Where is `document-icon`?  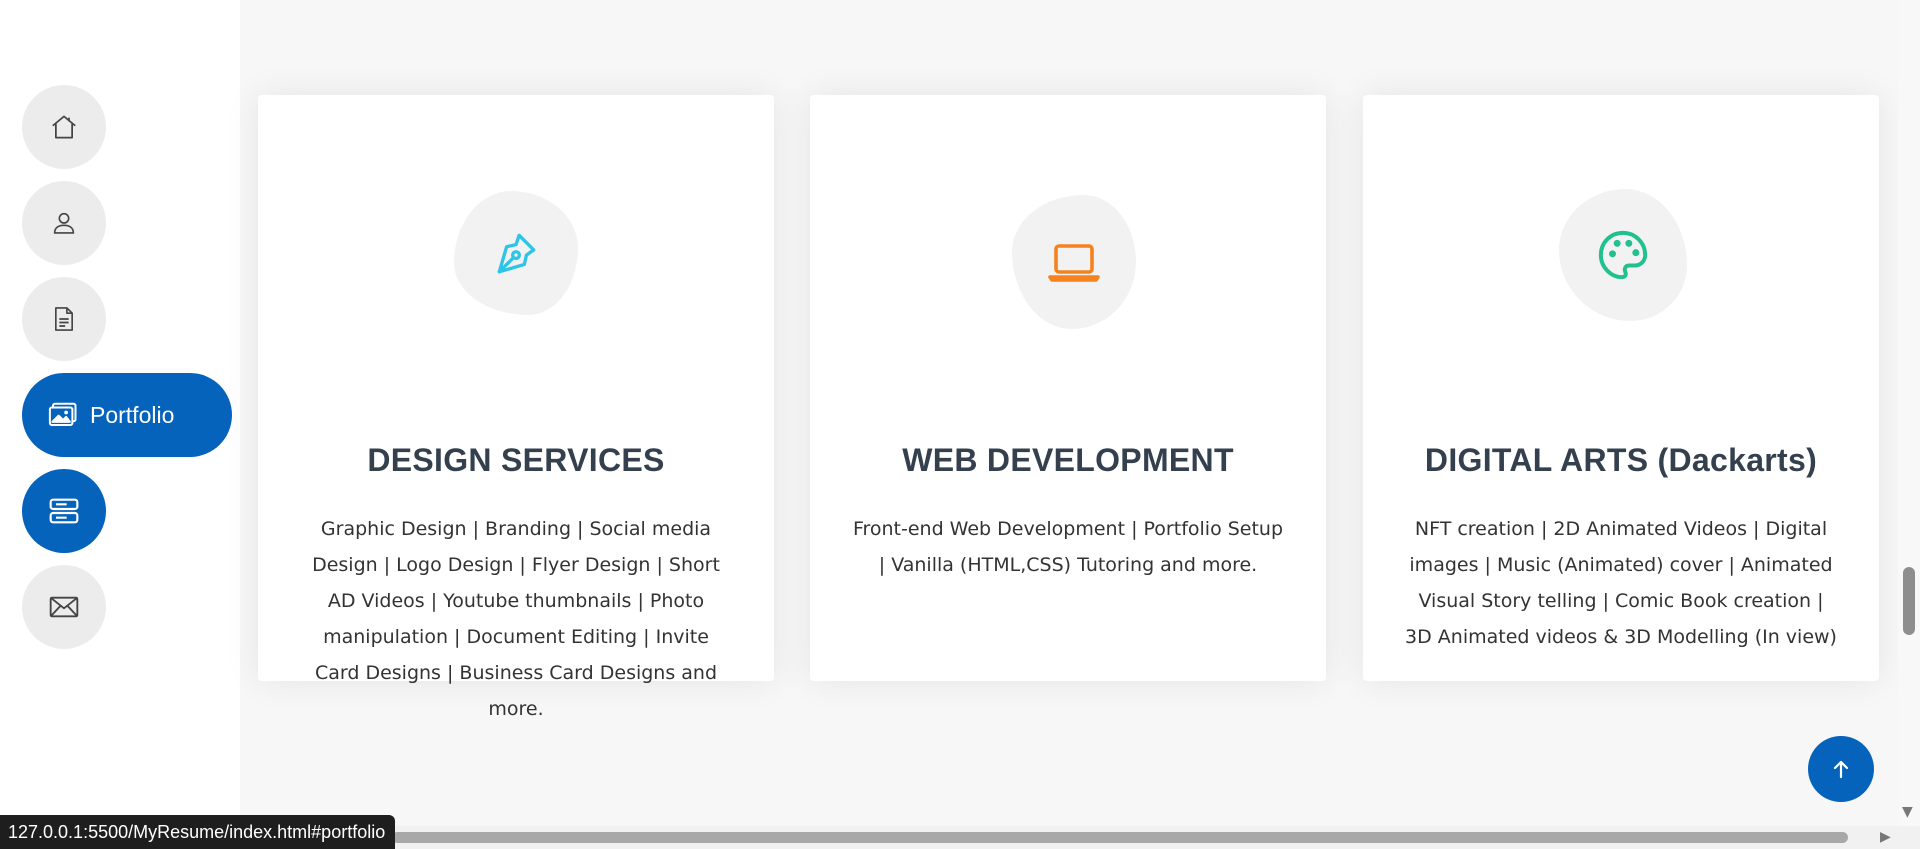
document-icon is located at coordinates (64, 319).